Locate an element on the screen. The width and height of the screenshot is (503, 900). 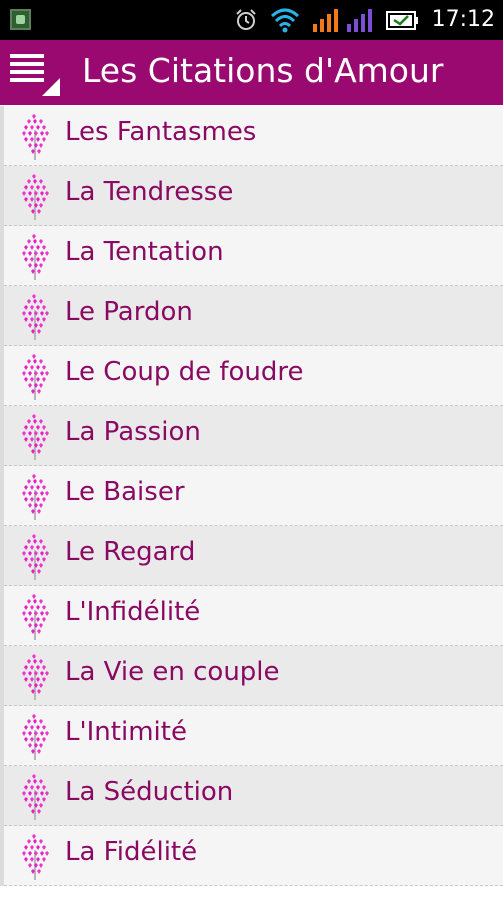
list-item: La Passion is located at coordinates (253, 436).